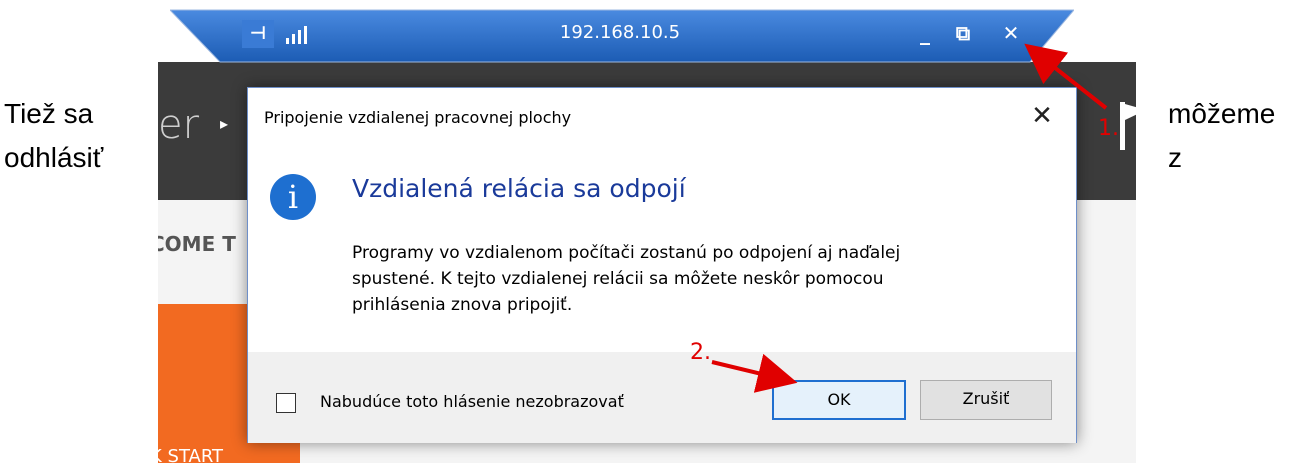  I want to click on arrow-to-ok, so click(754, 373).